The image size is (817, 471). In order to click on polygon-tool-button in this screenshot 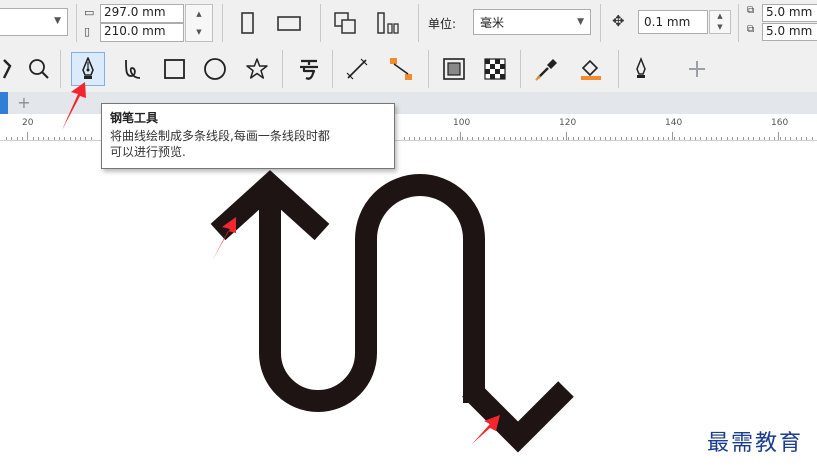, I will do `click(257, 69)`.